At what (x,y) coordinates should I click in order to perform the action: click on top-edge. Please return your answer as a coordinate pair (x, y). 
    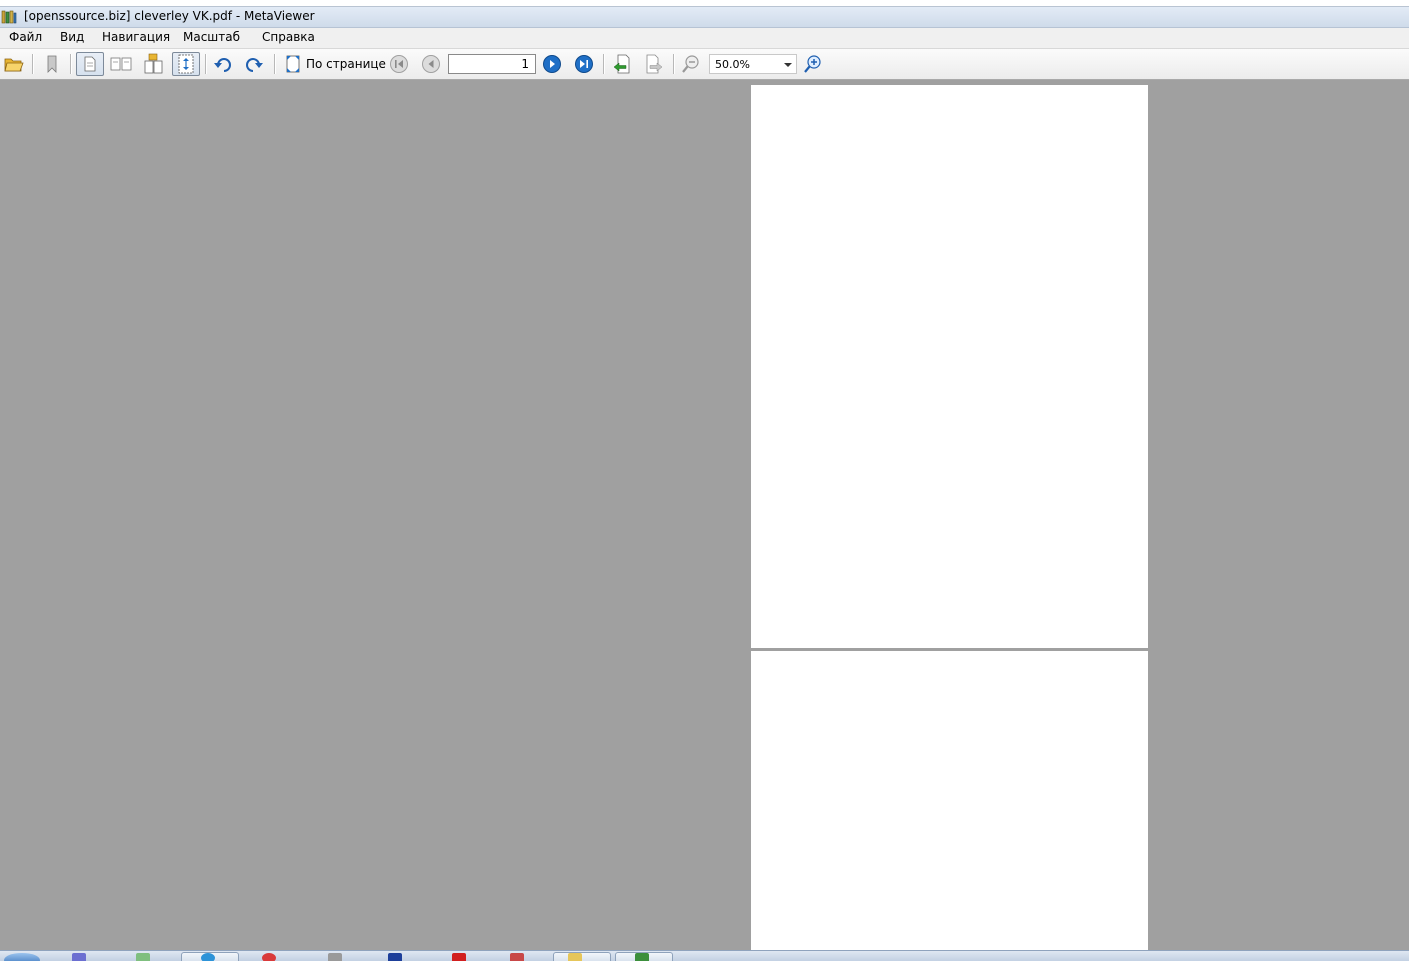
    Looking at the image, I should click on (704, 3).